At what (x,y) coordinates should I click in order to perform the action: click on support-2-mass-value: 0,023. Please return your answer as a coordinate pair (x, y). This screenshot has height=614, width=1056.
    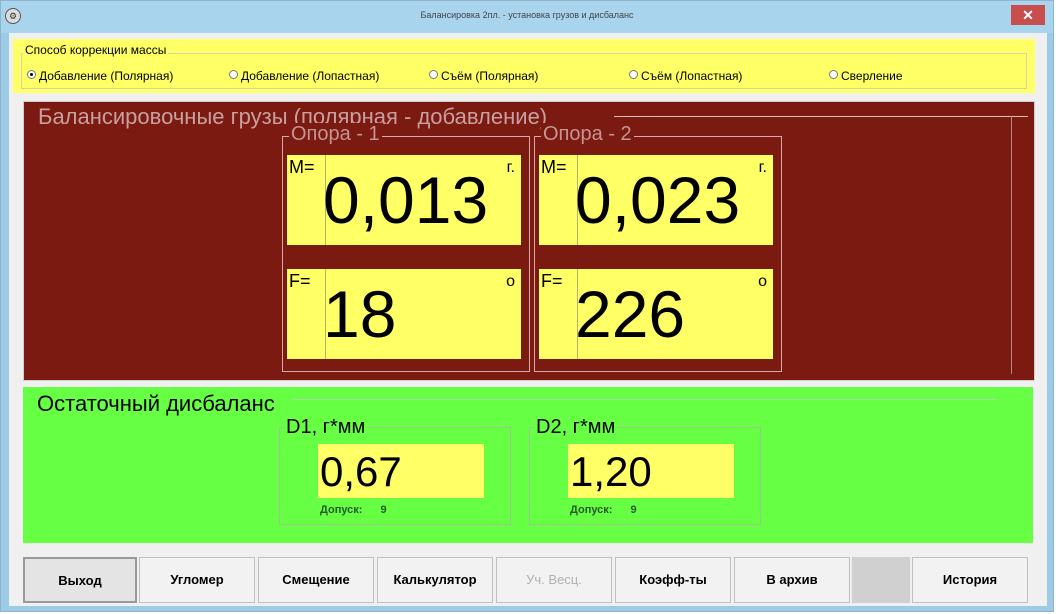
    Looking at the image, I should click on (658, 200).